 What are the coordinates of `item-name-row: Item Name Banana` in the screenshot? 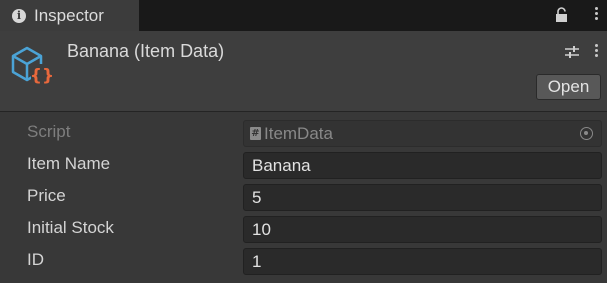 It's located at (303, 164).